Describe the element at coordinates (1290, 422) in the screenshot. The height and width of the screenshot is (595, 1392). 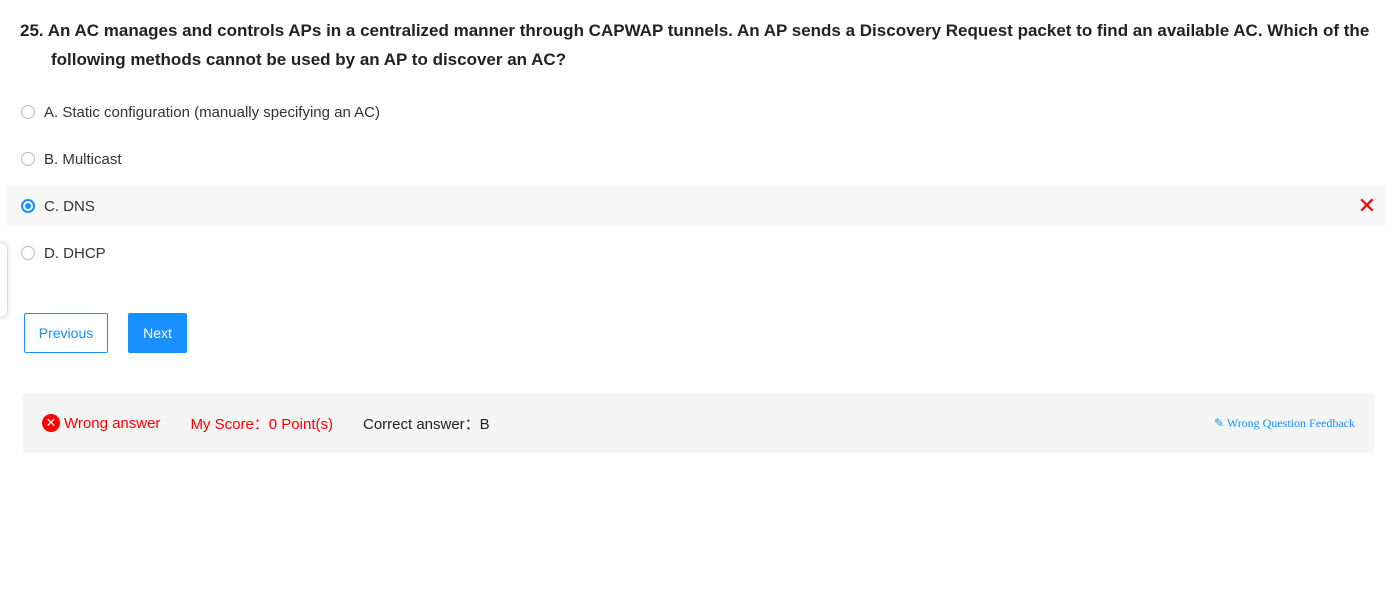
I see `feedback-label: Wrong Question Feedback` at that location.